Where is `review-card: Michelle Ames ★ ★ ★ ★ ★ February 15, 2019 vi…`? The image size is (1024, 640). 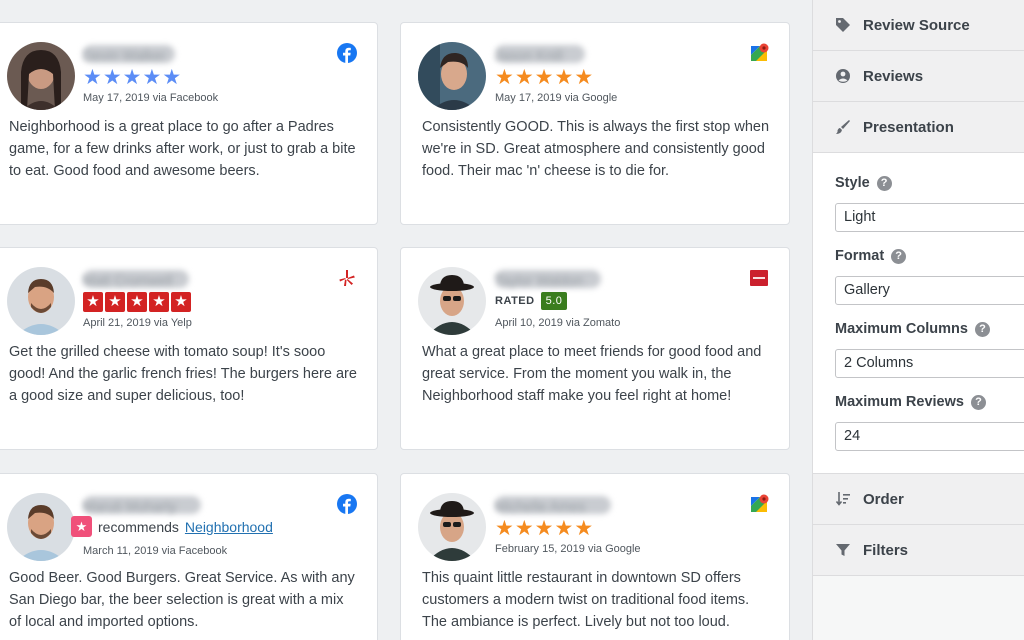 review-card: Michelle Ames ★ ★ ★ ★ ★ February 15, 2019 vi… is located at coordinates (595, 556).